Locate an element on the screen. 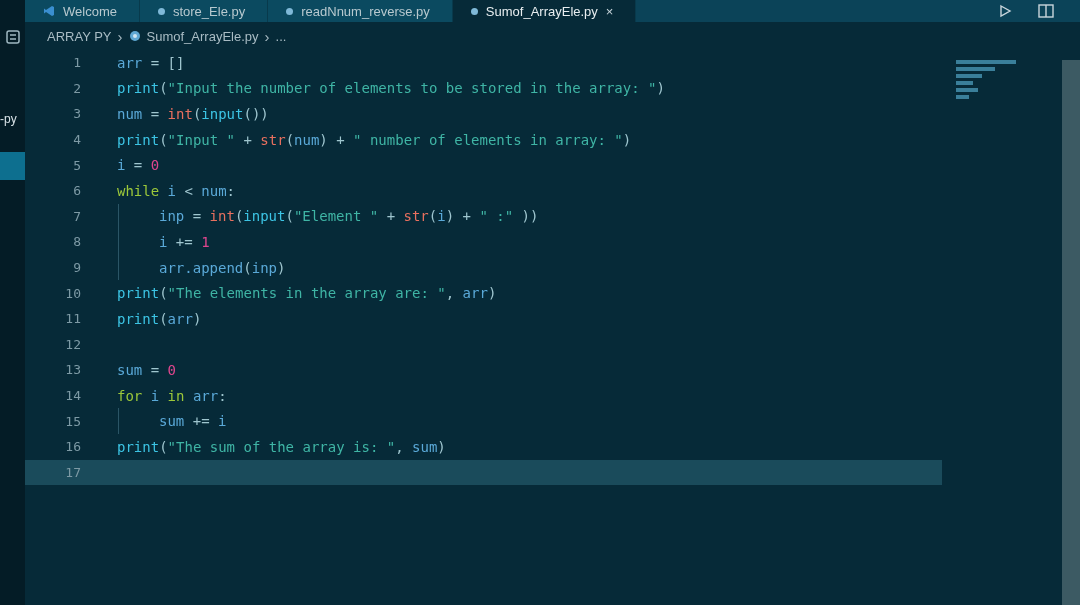  code-line: sum += i is located at coordinates (193, 421).